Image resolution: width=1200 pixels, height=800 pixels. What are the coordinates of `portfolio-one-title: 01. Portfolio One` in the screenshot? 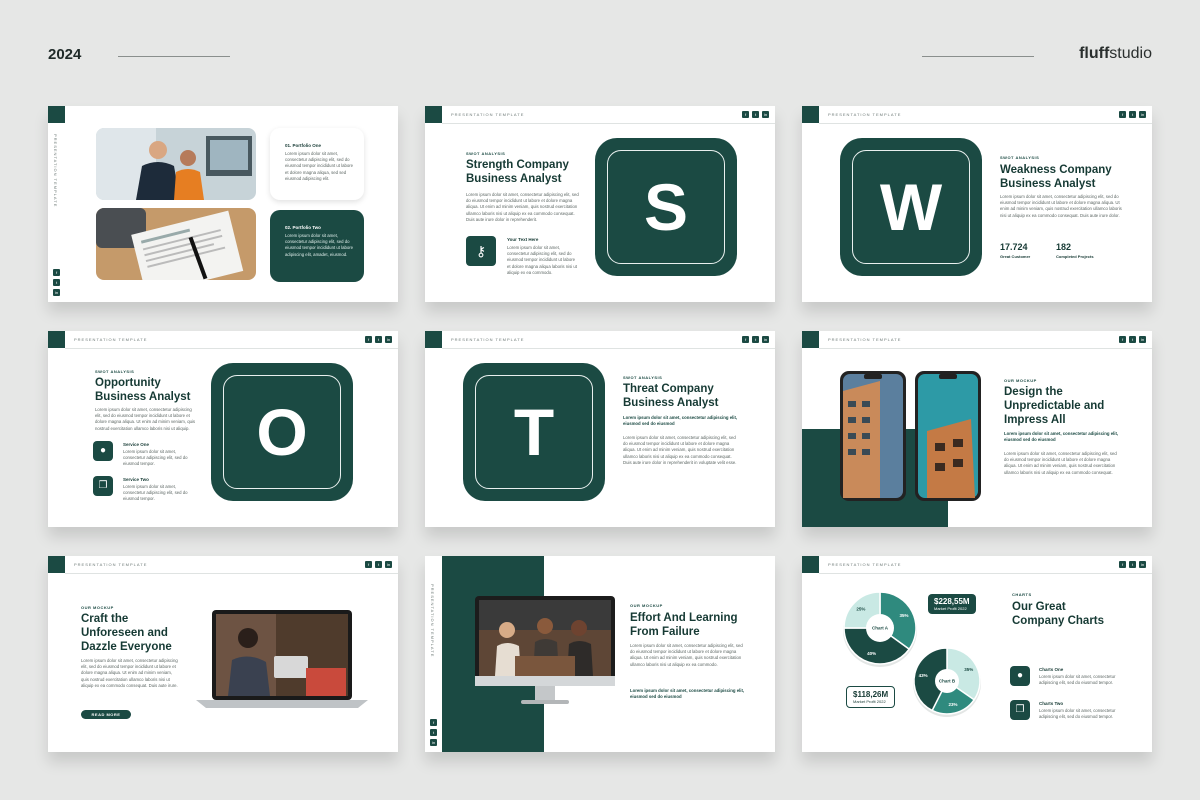 It's located at (303, 145).